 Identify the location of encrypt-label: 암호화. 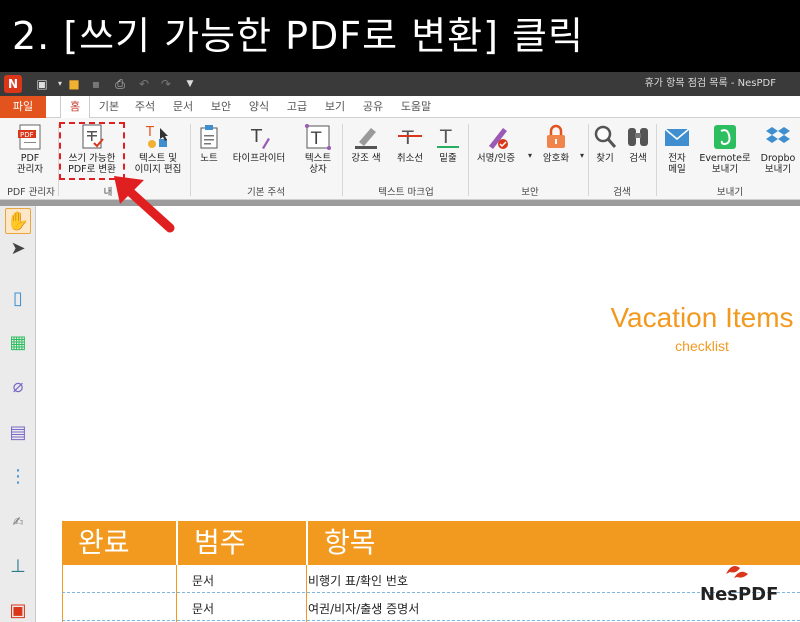
(556, 158).